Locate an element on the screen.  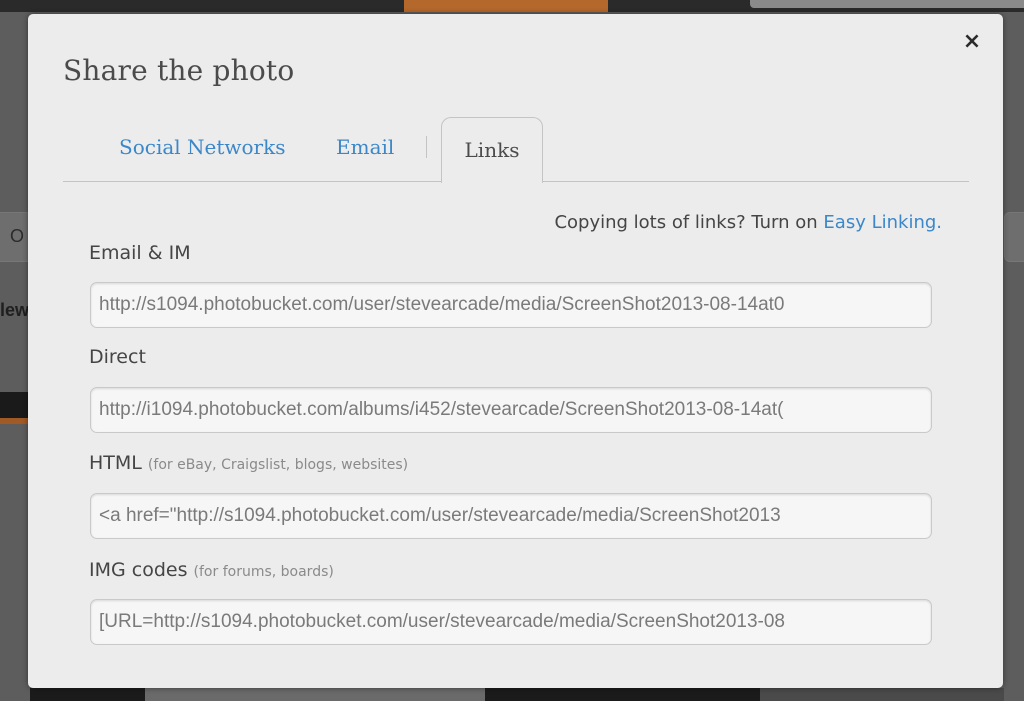
field-label-text: Direct is located at coordinates (117, 357).